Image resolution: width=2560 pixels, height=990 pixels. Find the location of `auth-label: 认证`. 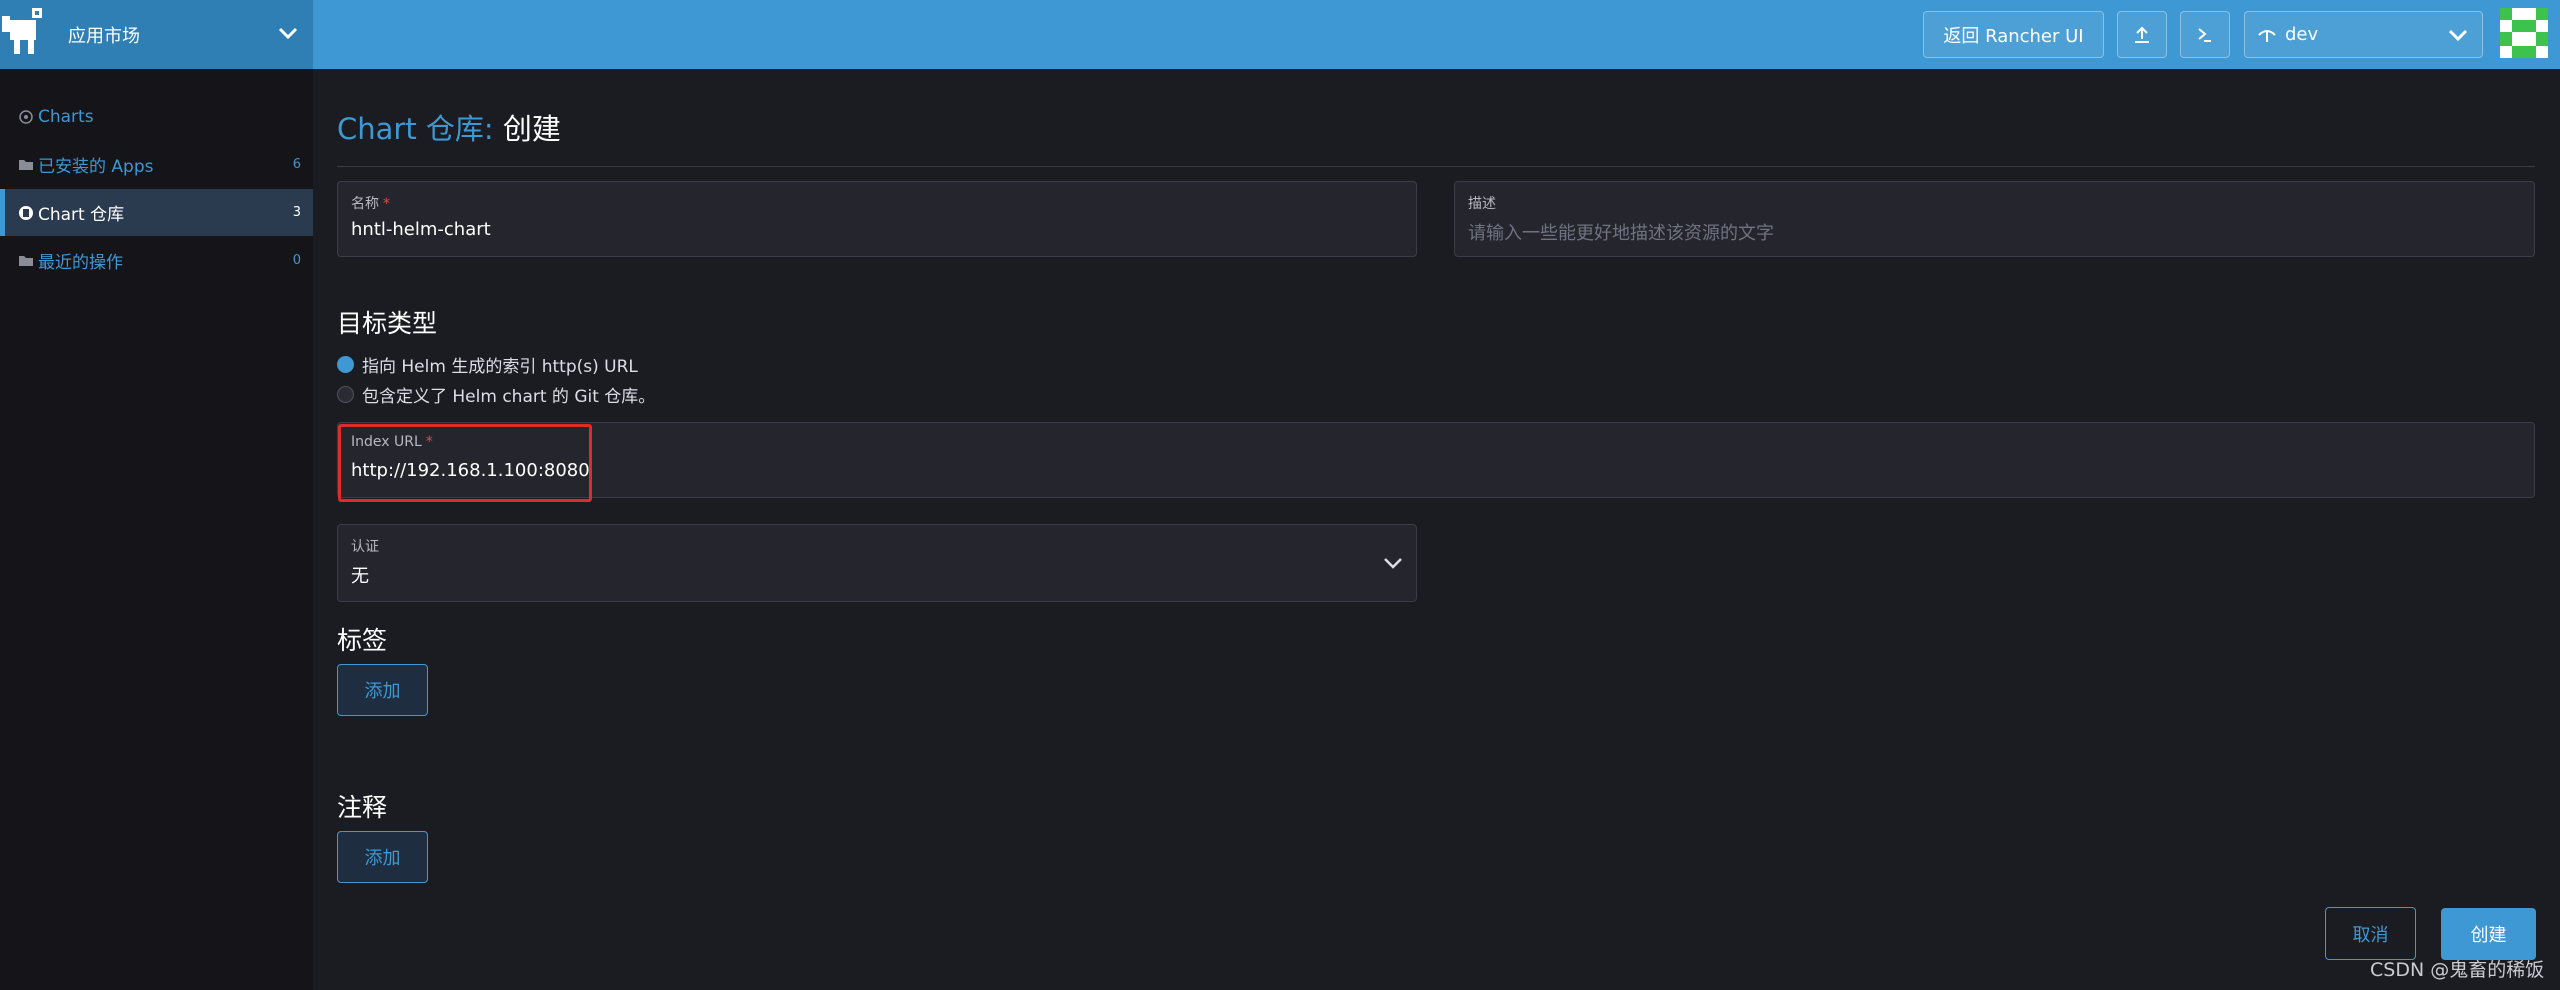

auth-label: 认证 is located at coordinates (365, 547).